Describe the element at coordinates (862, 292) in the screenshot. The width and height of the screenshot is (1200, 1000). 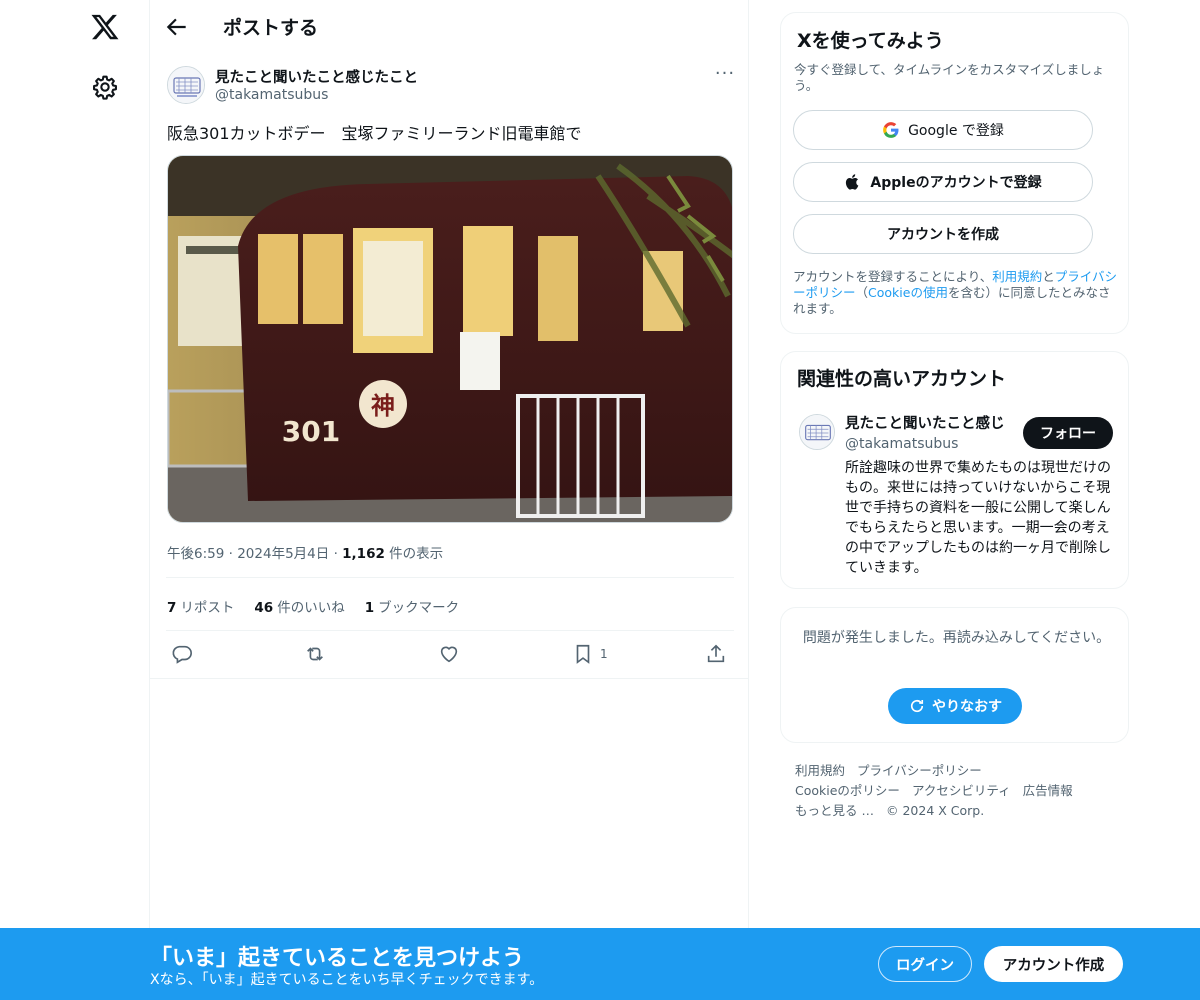
I see `cookie-open: （` at that location.